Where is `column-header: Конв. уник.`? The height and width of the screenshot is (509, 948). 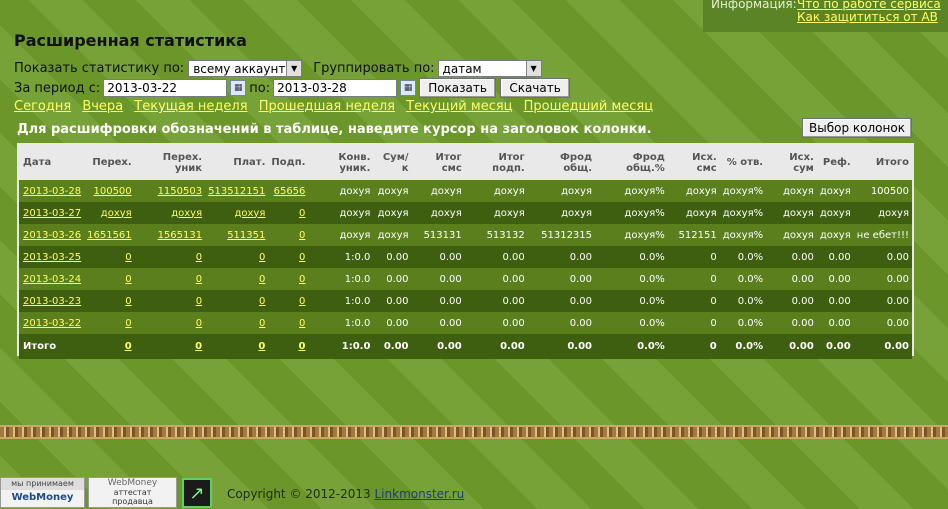 column-header: Конв. уник. is located at coordinates (341, 162).